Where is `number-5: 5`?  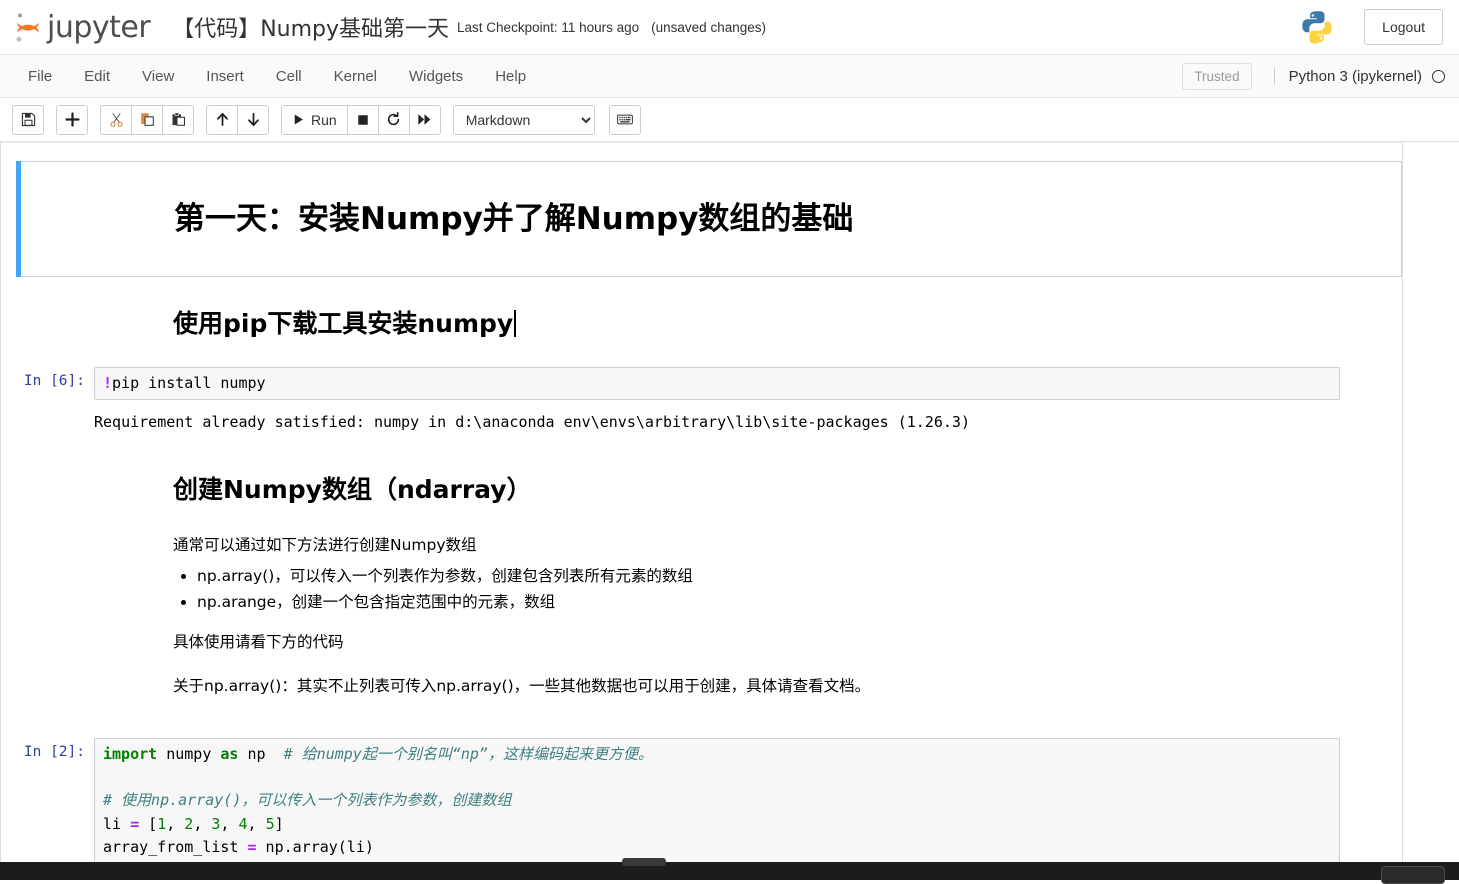 number-5: 5 is located at coordinates (270, 823).